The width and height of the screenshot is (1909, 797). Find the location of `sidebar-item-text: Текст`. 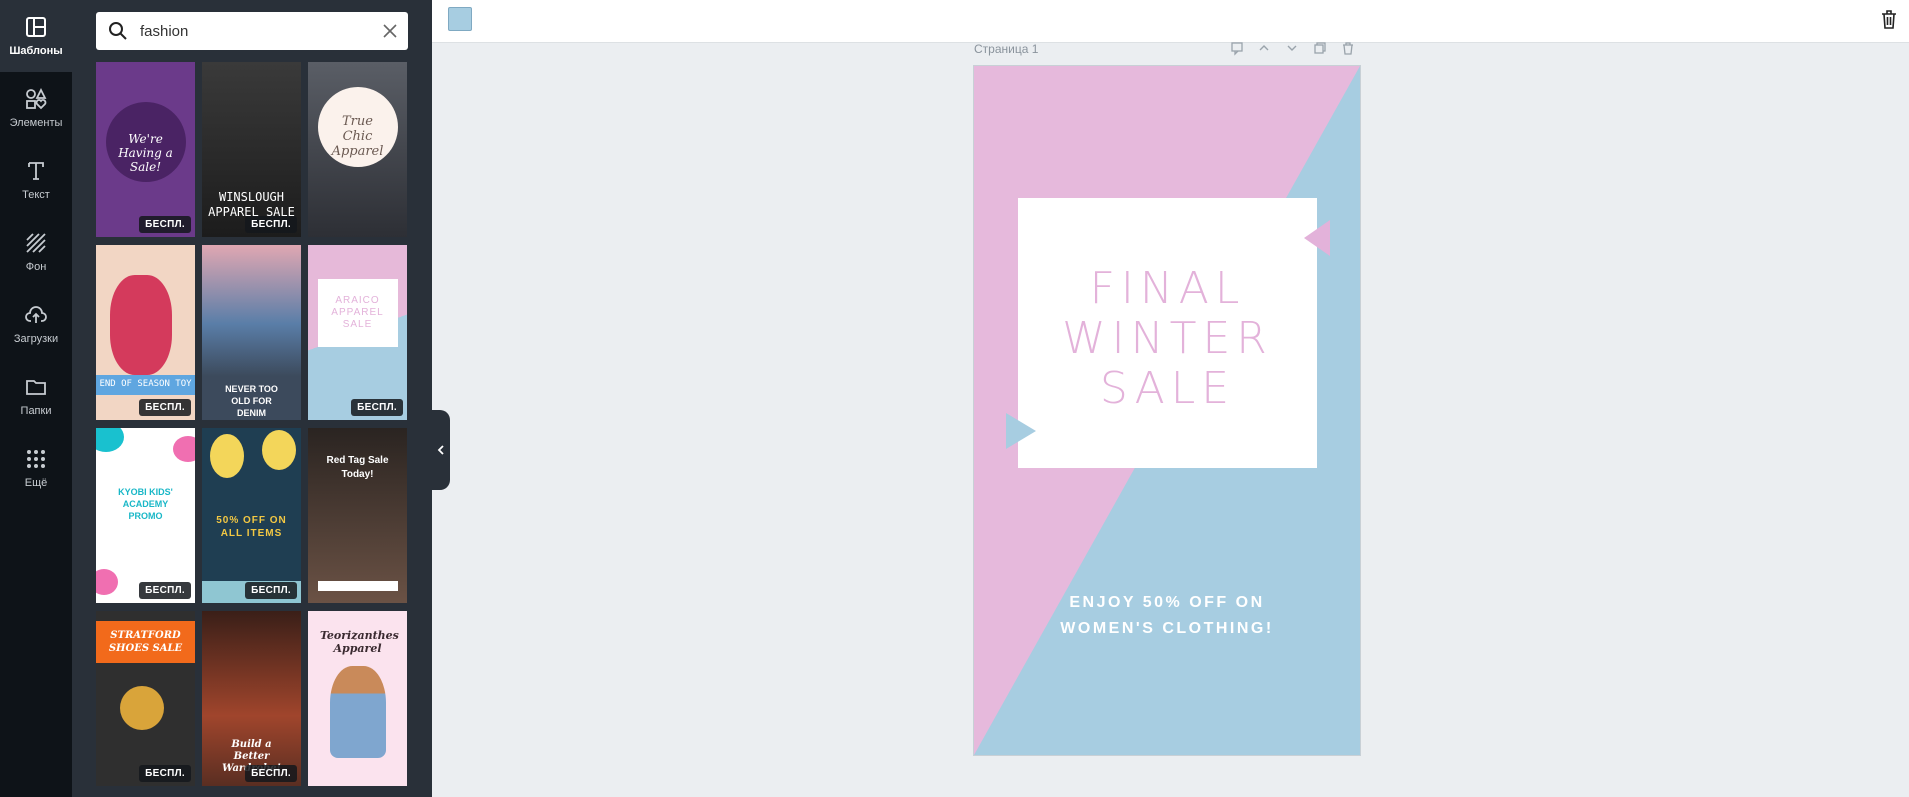

sidebar-item-text: Текст is located at coordinates (36, 180).